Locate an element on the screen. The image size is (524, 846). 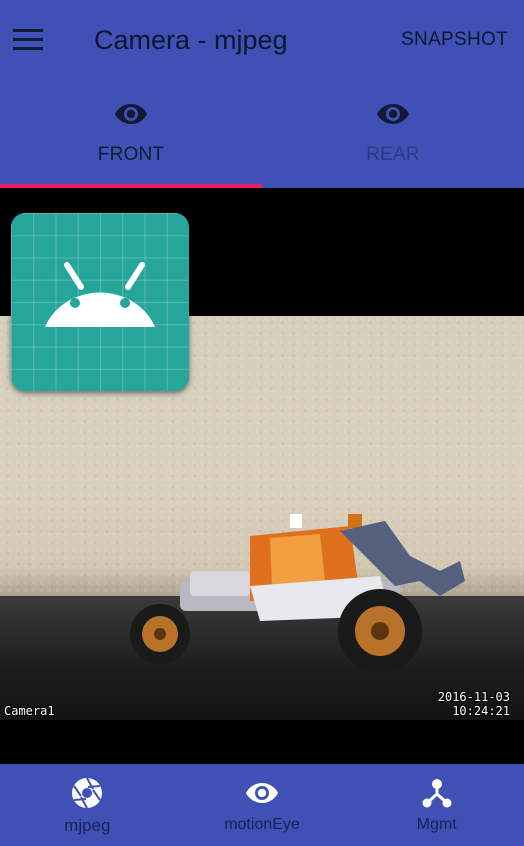
network-icon is located at coordinates (437, 793).